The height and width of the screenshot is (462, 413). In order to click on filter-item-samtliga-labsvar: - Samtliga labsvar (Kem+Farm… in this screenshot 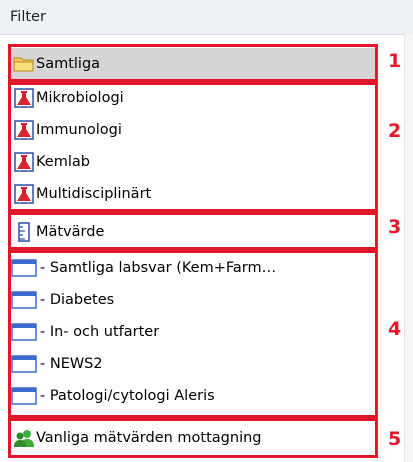, I will do `click(194, 268)`.